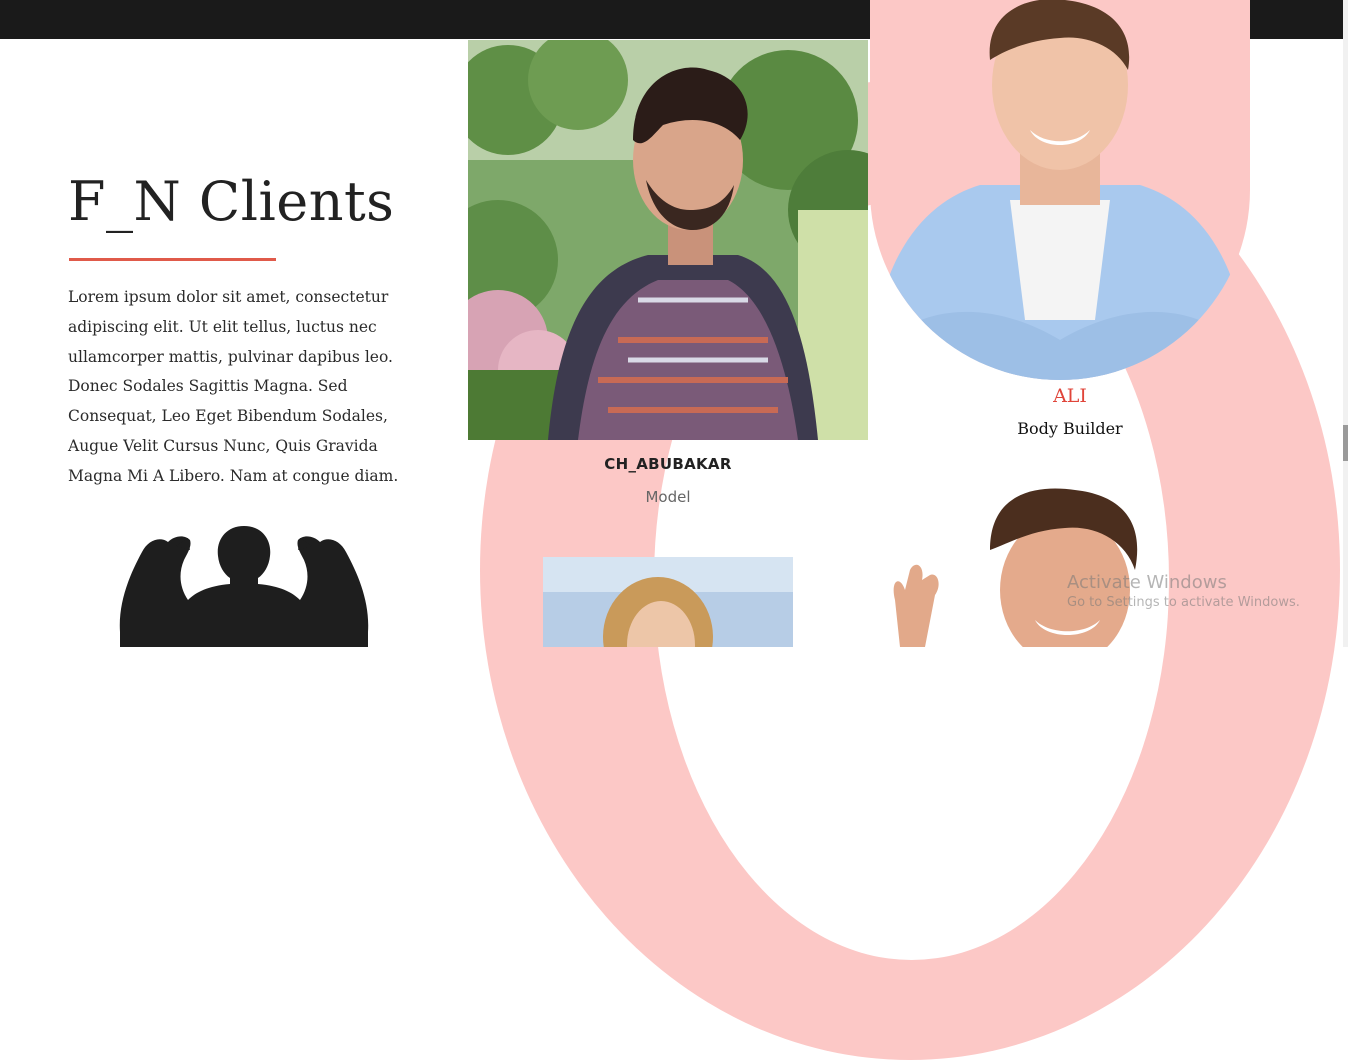 This screenshot has width=1348, height=1060. I want to click on client-name-abubakar: CH_ABUBAKAR, so click(668, 464).